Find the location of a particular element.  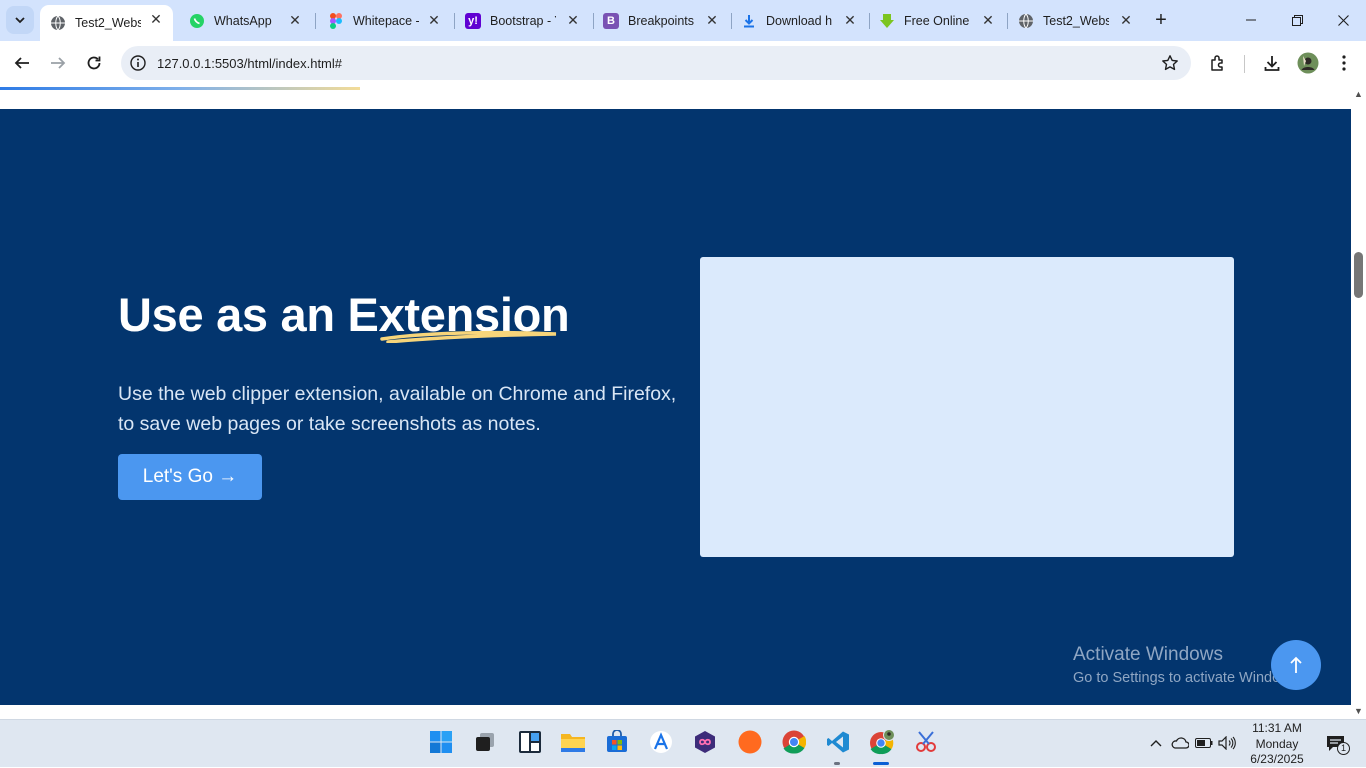

widgets-icon is located at coordinates (530, 742).